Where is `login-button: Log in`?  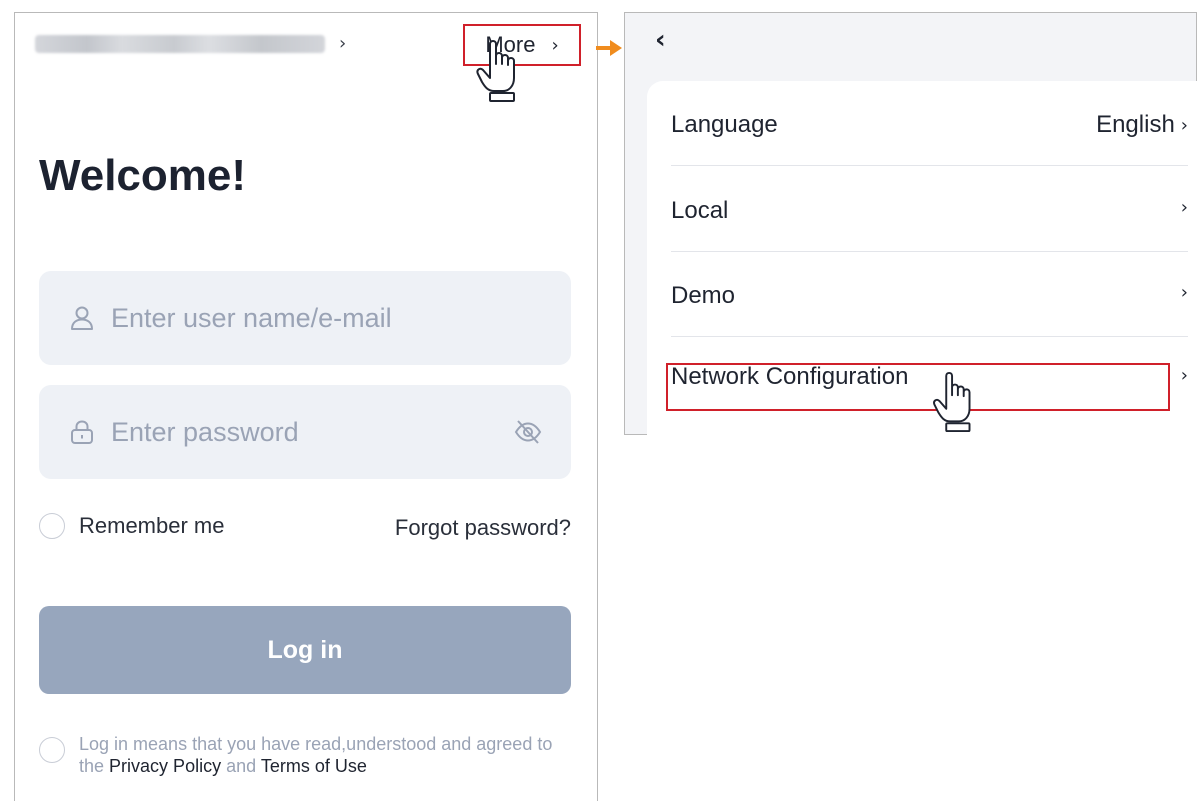 login-button: Log in is located at coordinates (305, 650).